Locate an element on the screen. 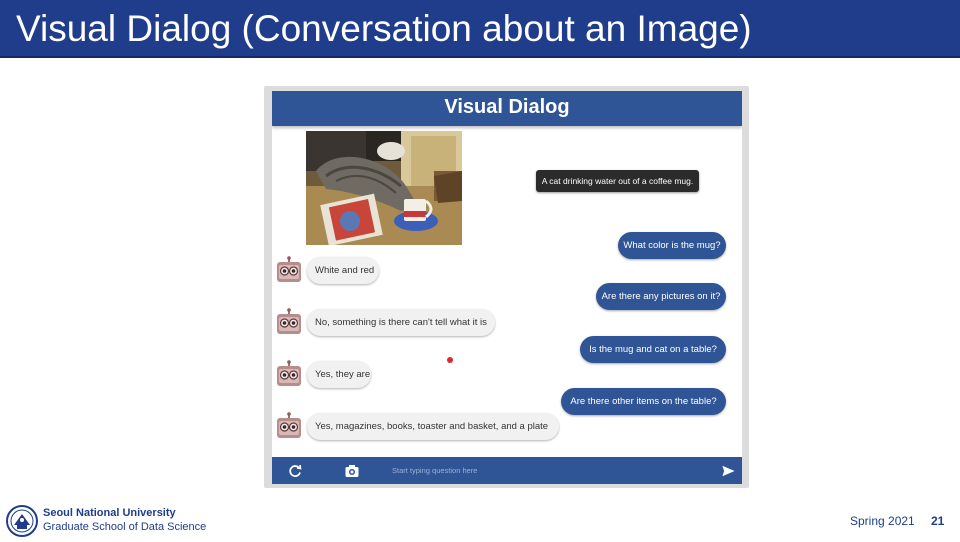 Image resolution: width=960 pixels, height=542 pixels. dialog-image is located at coordinates (384, 188).